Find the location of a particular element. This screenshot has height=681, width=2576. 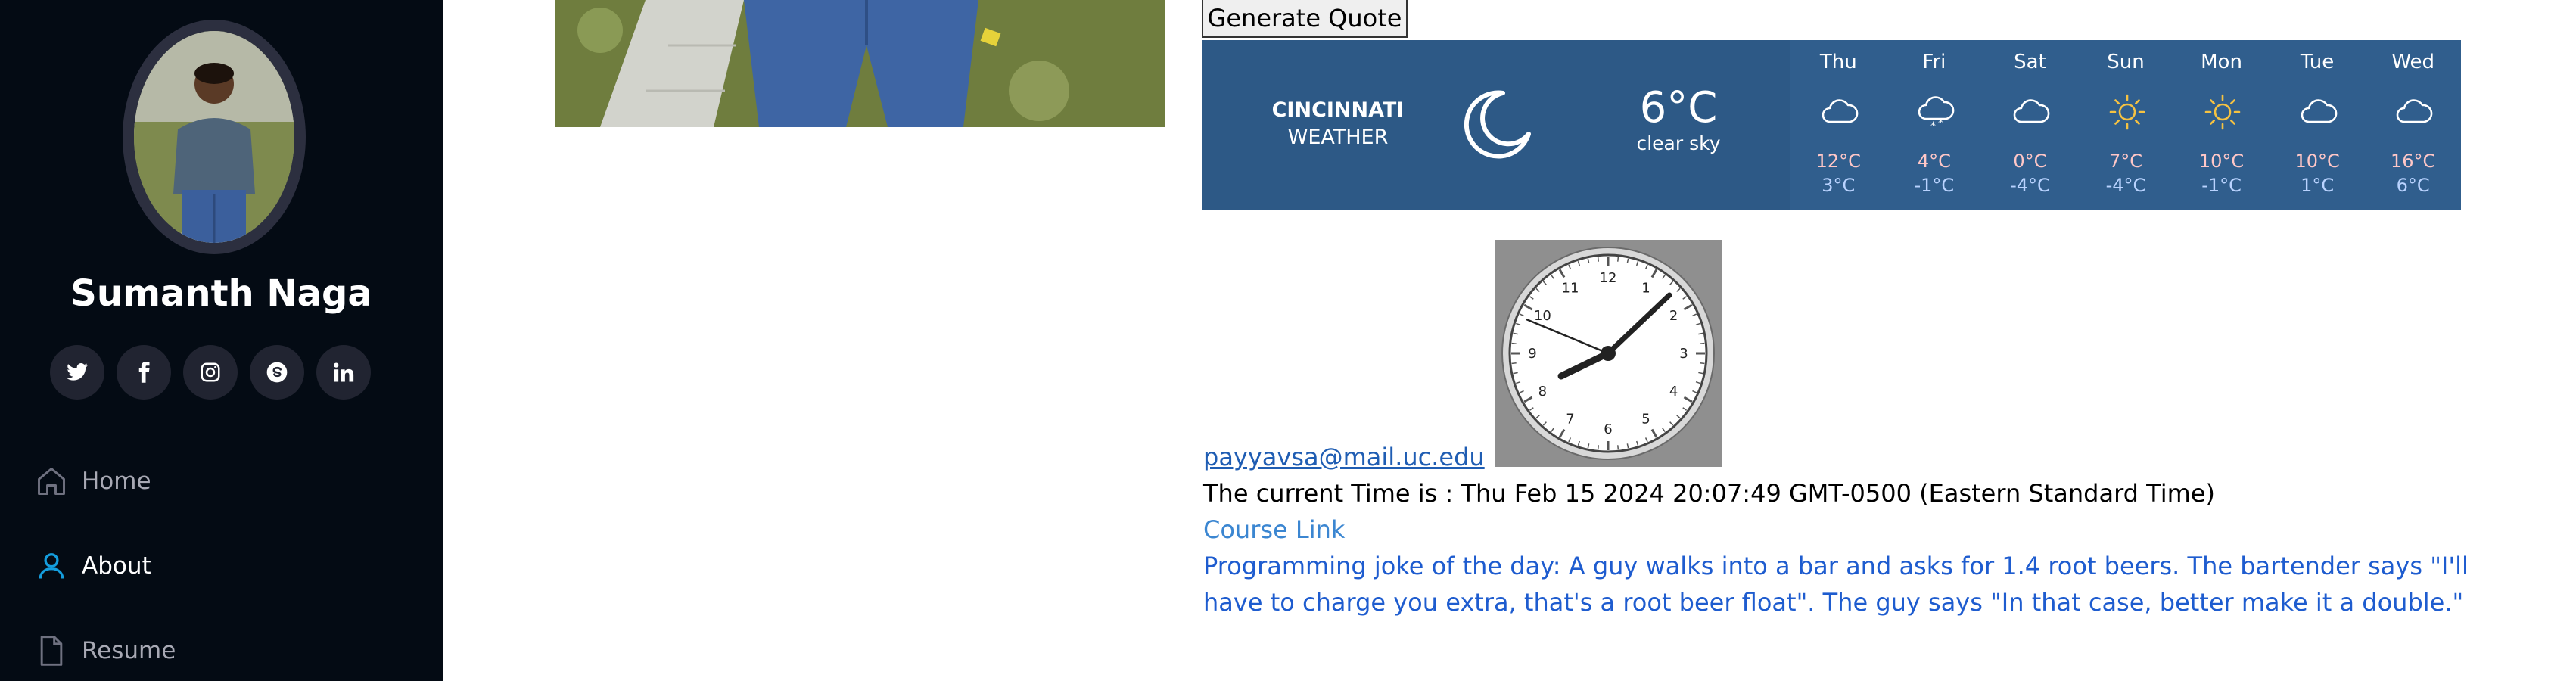

analog-clock: 12 1 2 3 4 5 6 7 8 9 10 11 is located at coordinates (1608, 353).